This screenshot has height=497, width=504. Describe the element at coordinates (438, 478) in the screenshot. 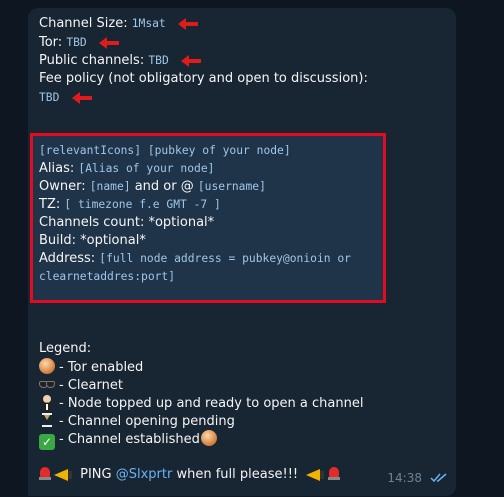

I see `double-check-icon` at that location.